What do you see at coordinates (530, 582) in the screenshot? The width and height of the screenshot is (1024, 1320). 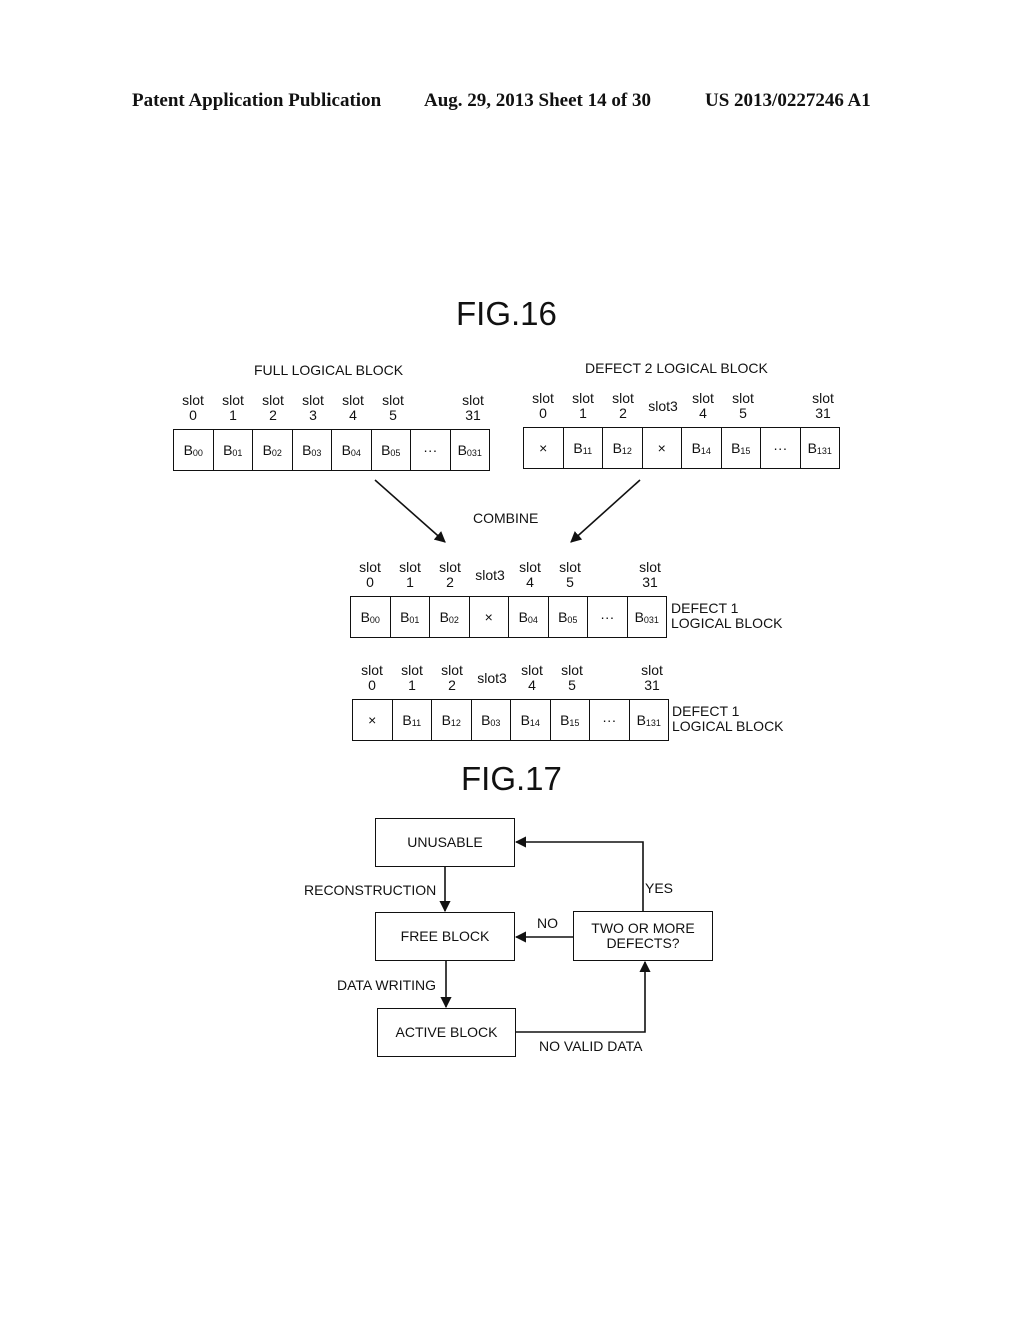 I see `slot-label-number: 4` at bounding box center [530, 582].